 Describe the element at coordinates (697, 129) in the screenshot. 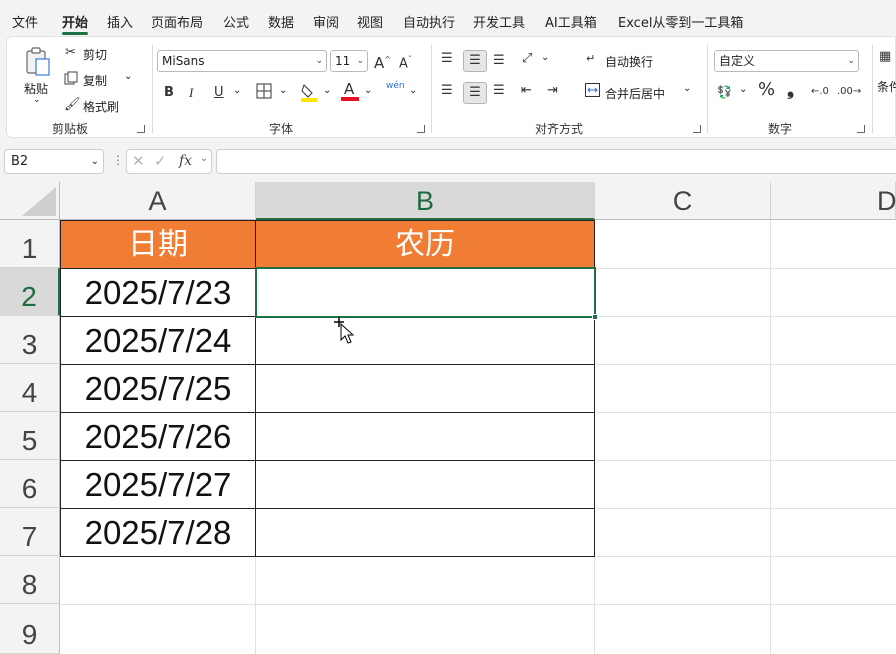

I see `alignment-launcher-icon` at that location.